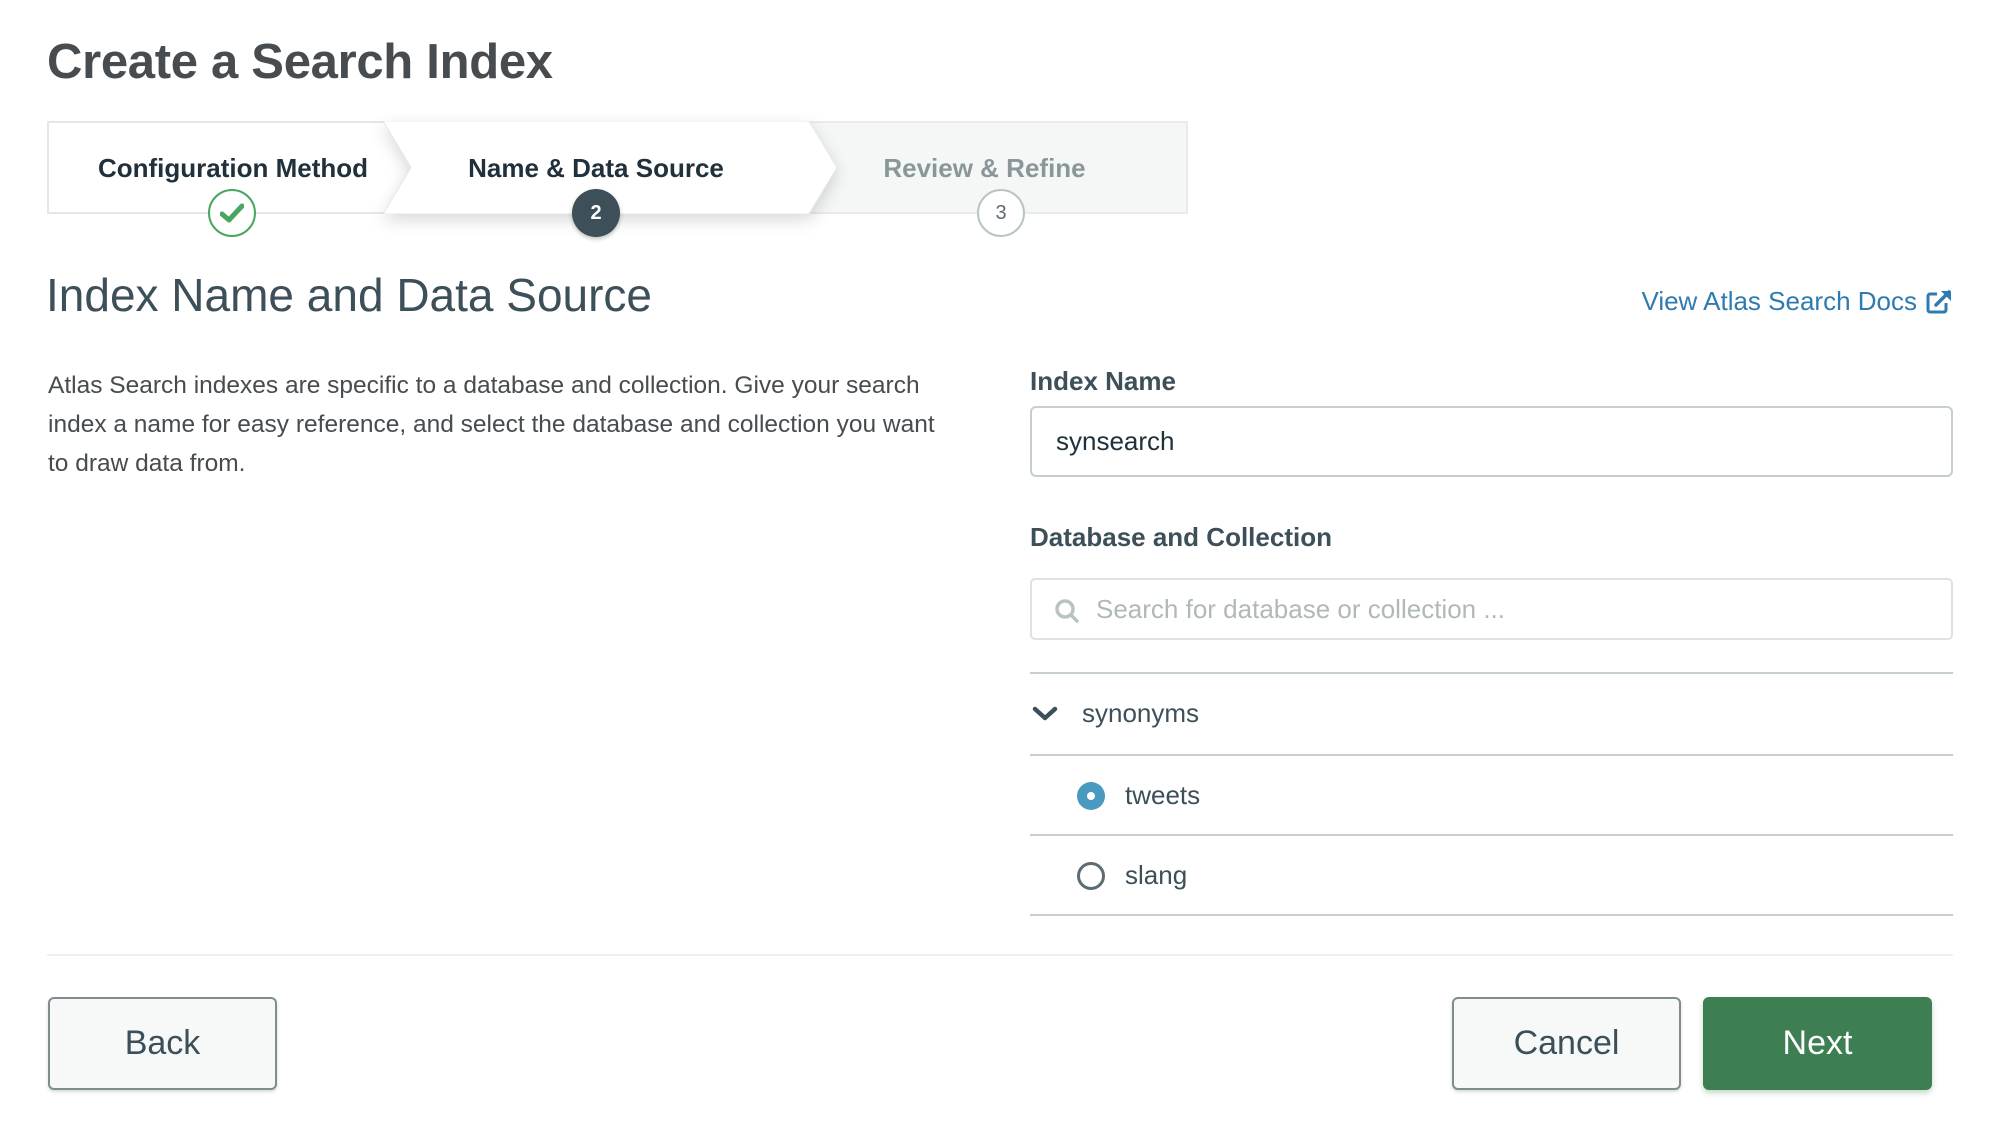 The height and width of the screenshot is (1134, 1999). I want to click on cancel-button: Cancel, so click(1566, 1043).